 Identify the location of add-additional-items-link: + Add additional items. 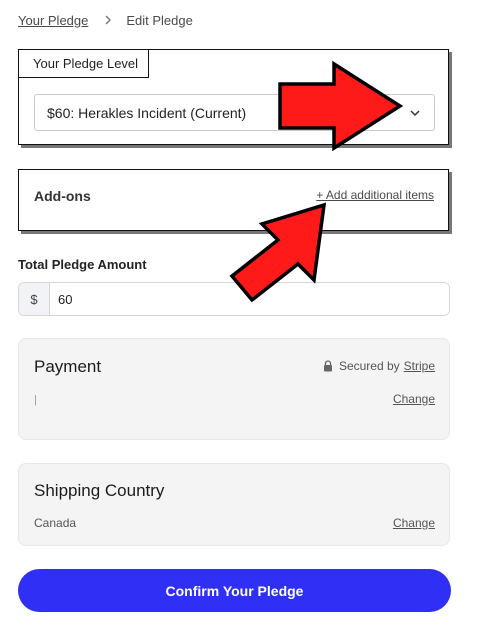
(375, 195).